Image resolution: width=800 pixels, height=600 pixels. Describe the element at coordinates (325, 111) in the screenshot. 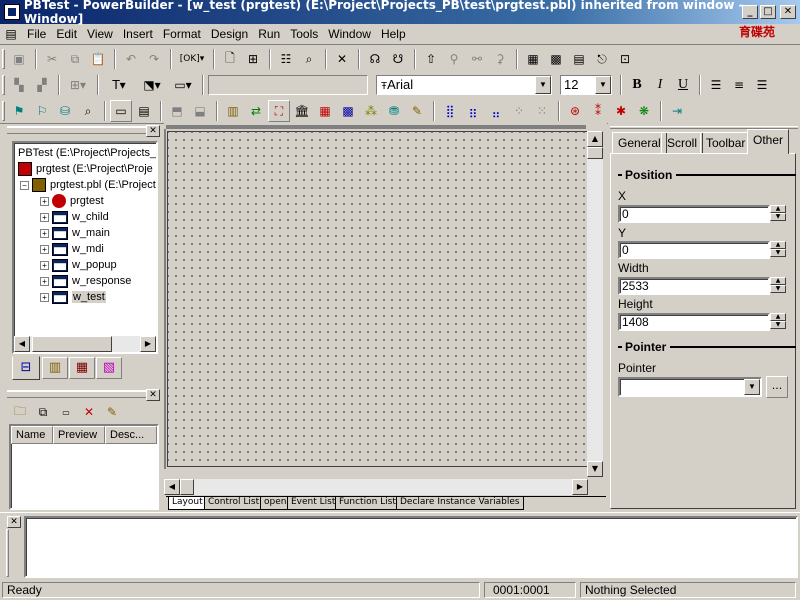

I see `user-object-icon: ▦` at that location.